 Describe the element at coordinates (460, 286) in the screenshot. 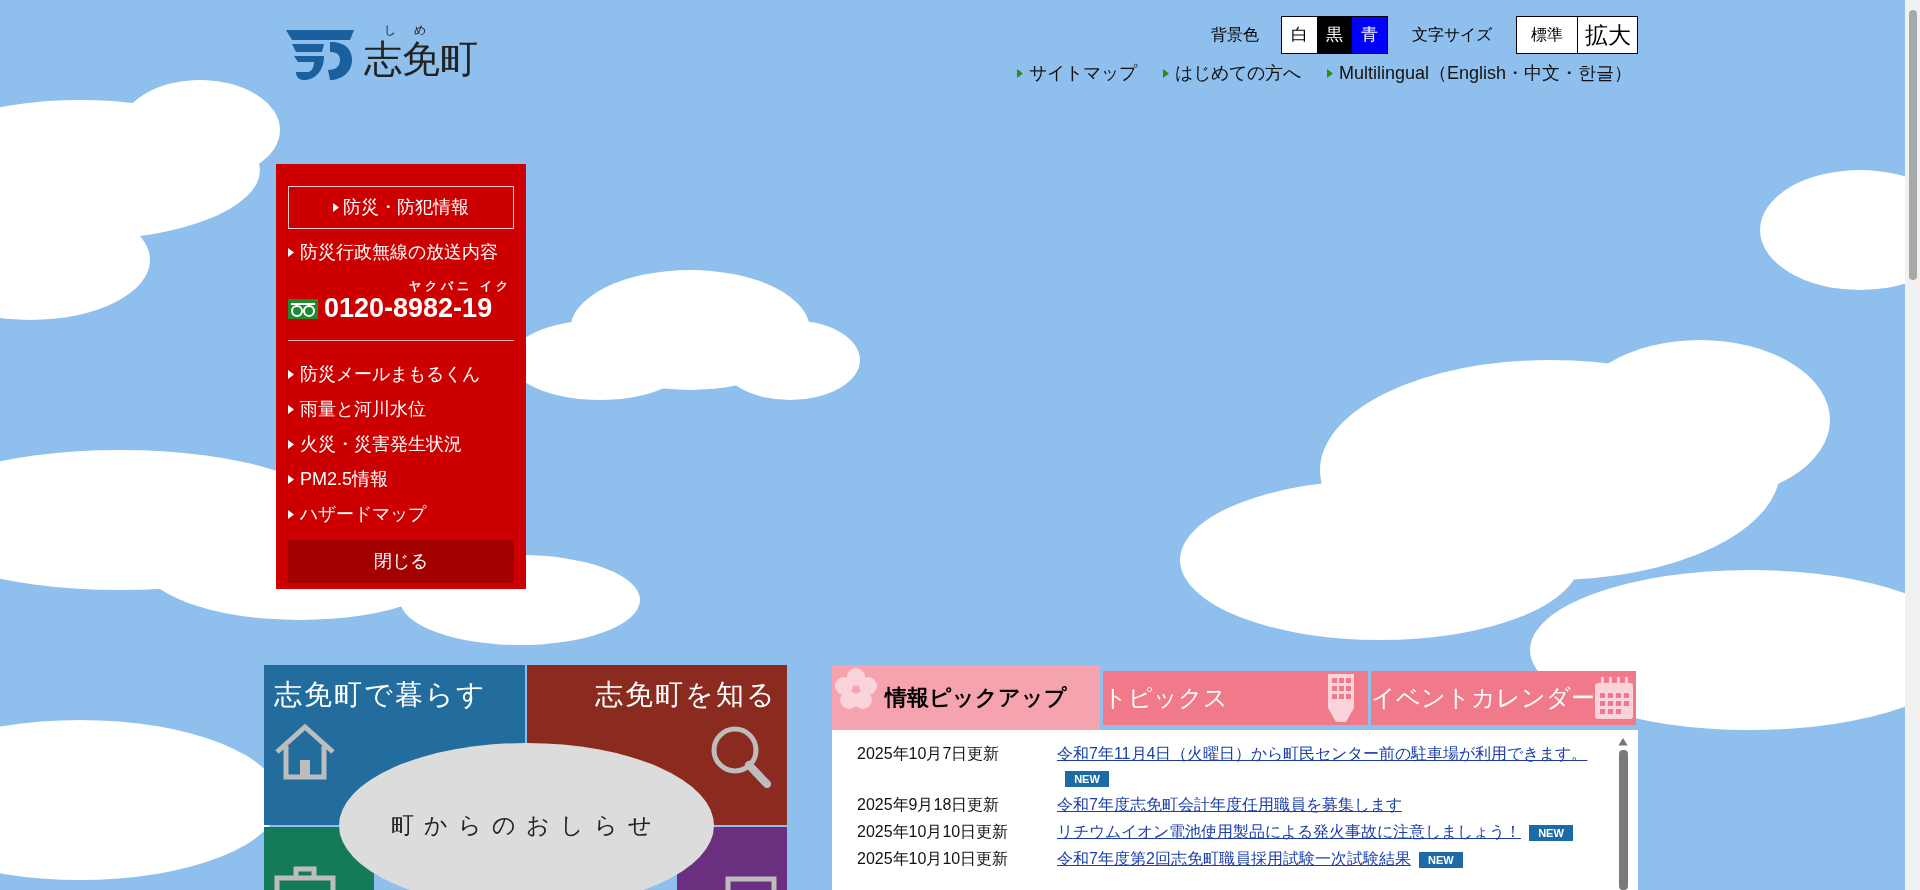

I see `phone-reading: ヤクバニ イク` at that location.